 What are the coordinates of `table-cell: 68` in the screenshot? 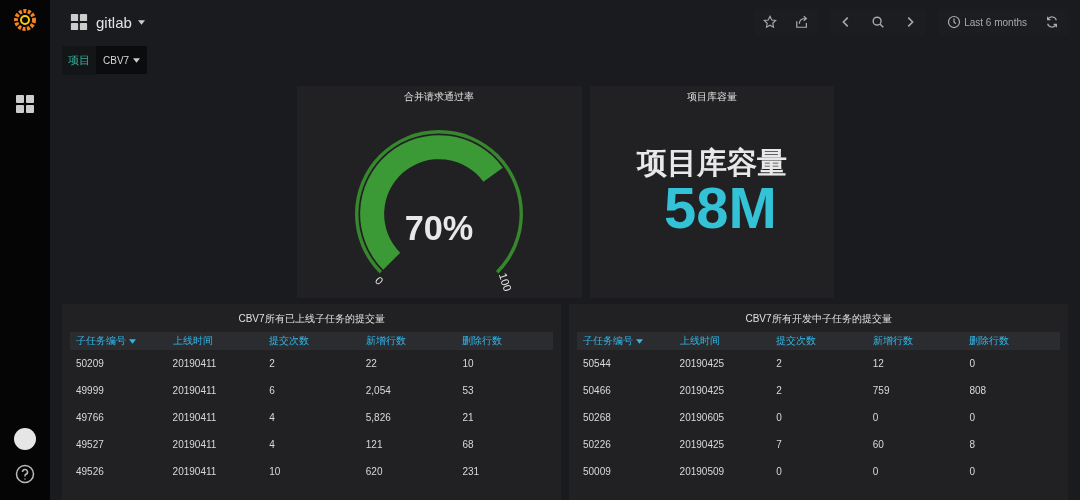 It's located at (468, 444).